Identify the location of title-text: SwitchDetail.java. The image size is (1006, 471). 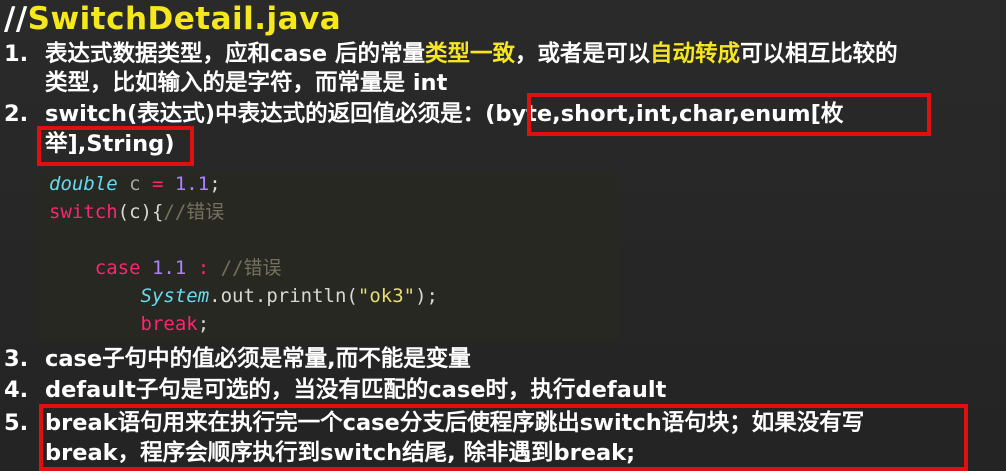
(184, 19).